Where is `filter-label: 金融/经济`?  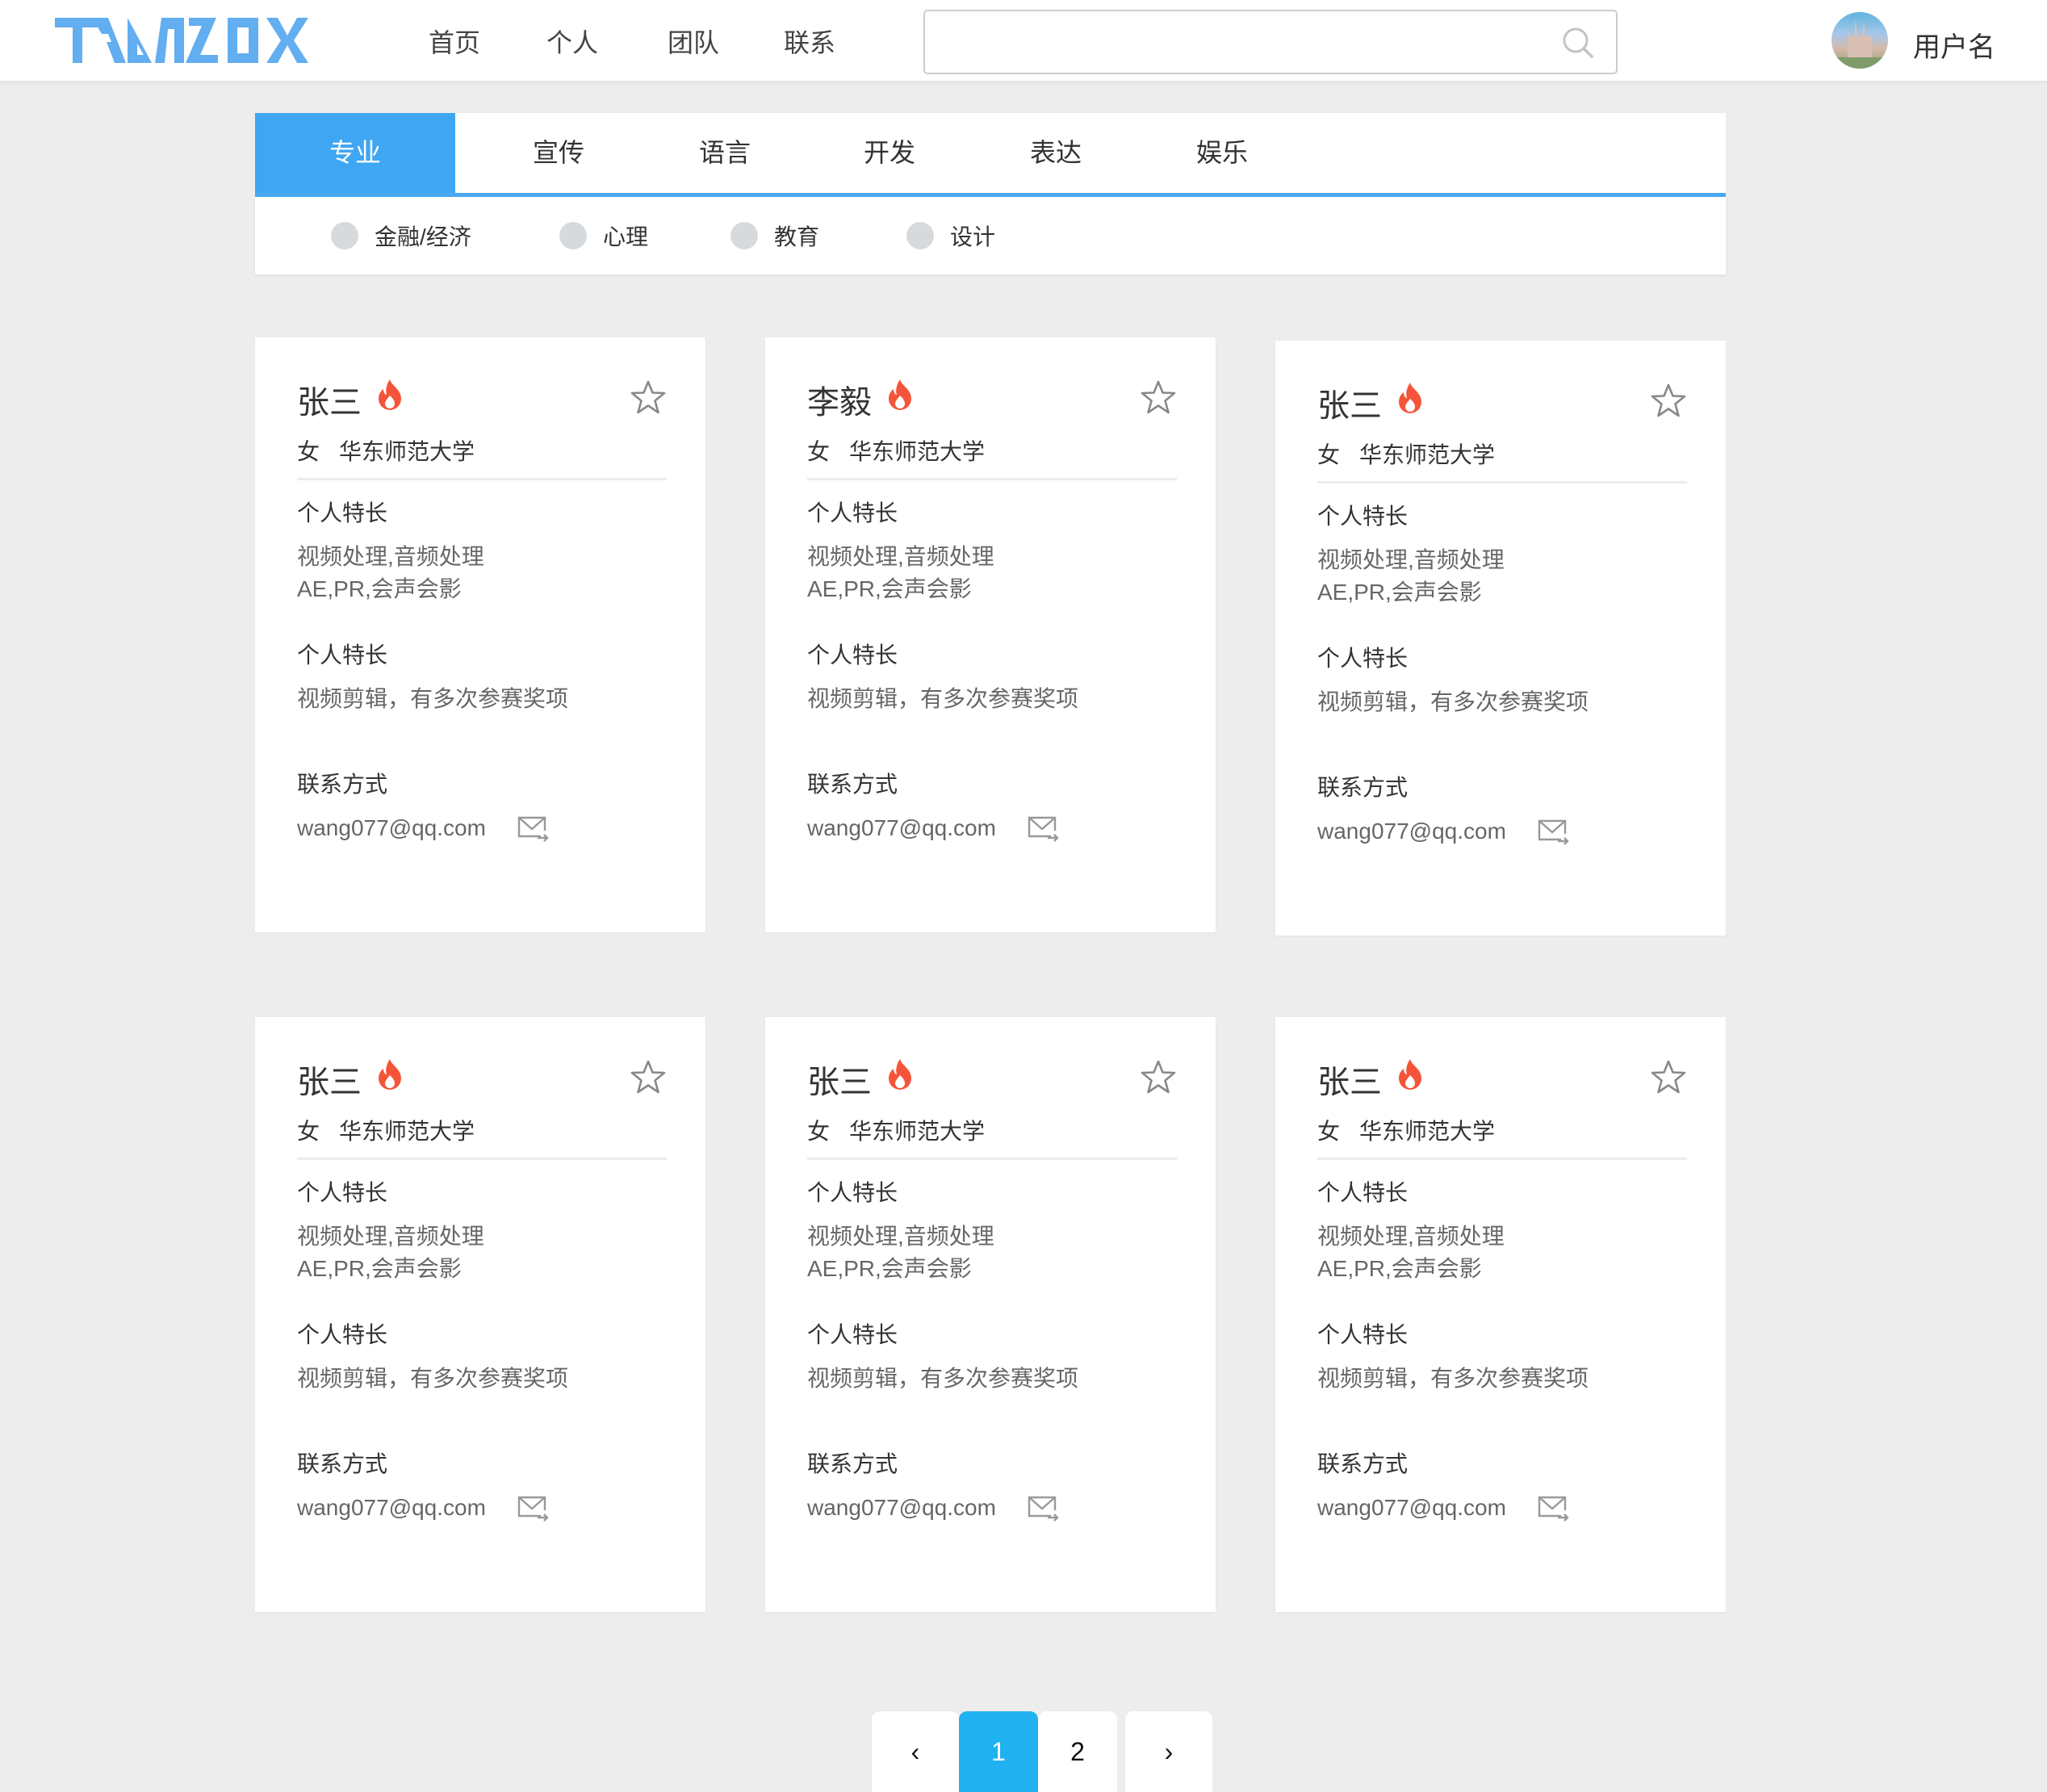
filter-label: 金融/经济 is located at coordinates (423, 237).